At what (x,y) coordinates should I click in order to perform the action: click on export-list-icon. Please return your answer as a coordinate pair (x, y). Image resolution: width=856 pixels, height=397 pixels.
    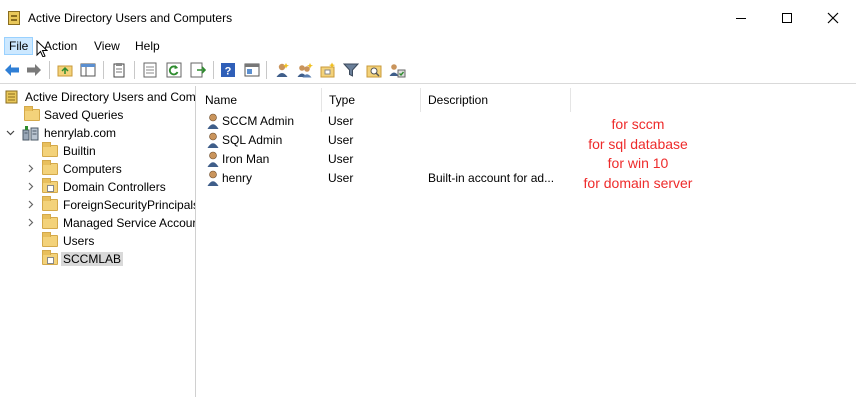
    Looking at the image, I should click on (198, 70).